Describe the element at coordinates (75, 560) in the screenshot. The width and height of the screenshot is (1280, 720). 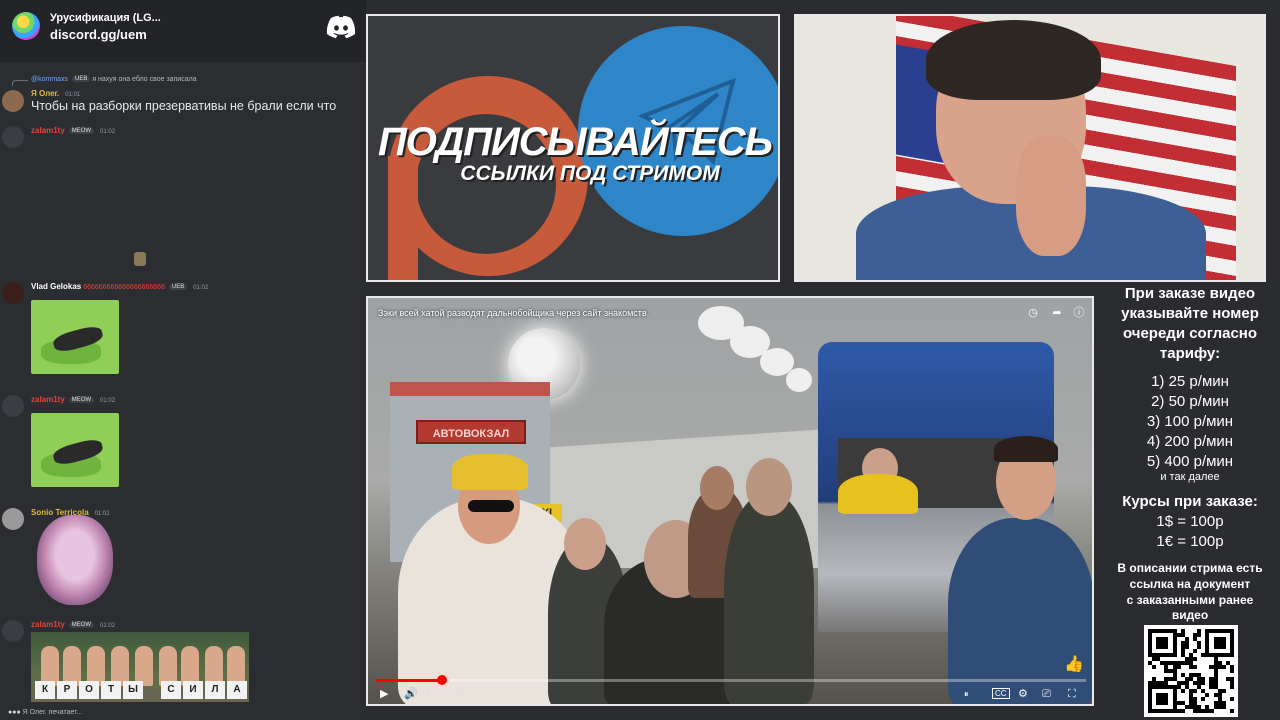
I see `face-sticker-image` at that location.